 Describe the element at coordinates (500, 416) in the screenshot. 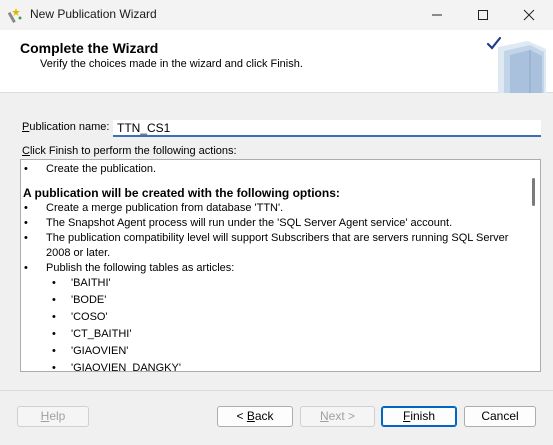

I see `cancel-button: Cancel` at that location.